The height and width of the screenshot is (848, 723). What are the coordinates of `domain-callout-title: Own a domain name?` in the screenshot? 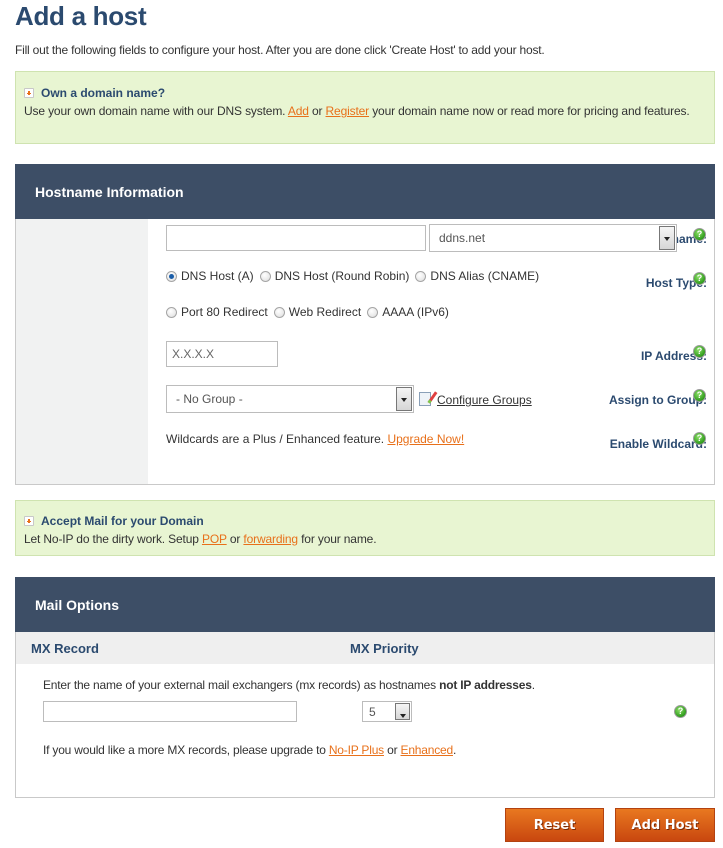 It's located at (103, 93).